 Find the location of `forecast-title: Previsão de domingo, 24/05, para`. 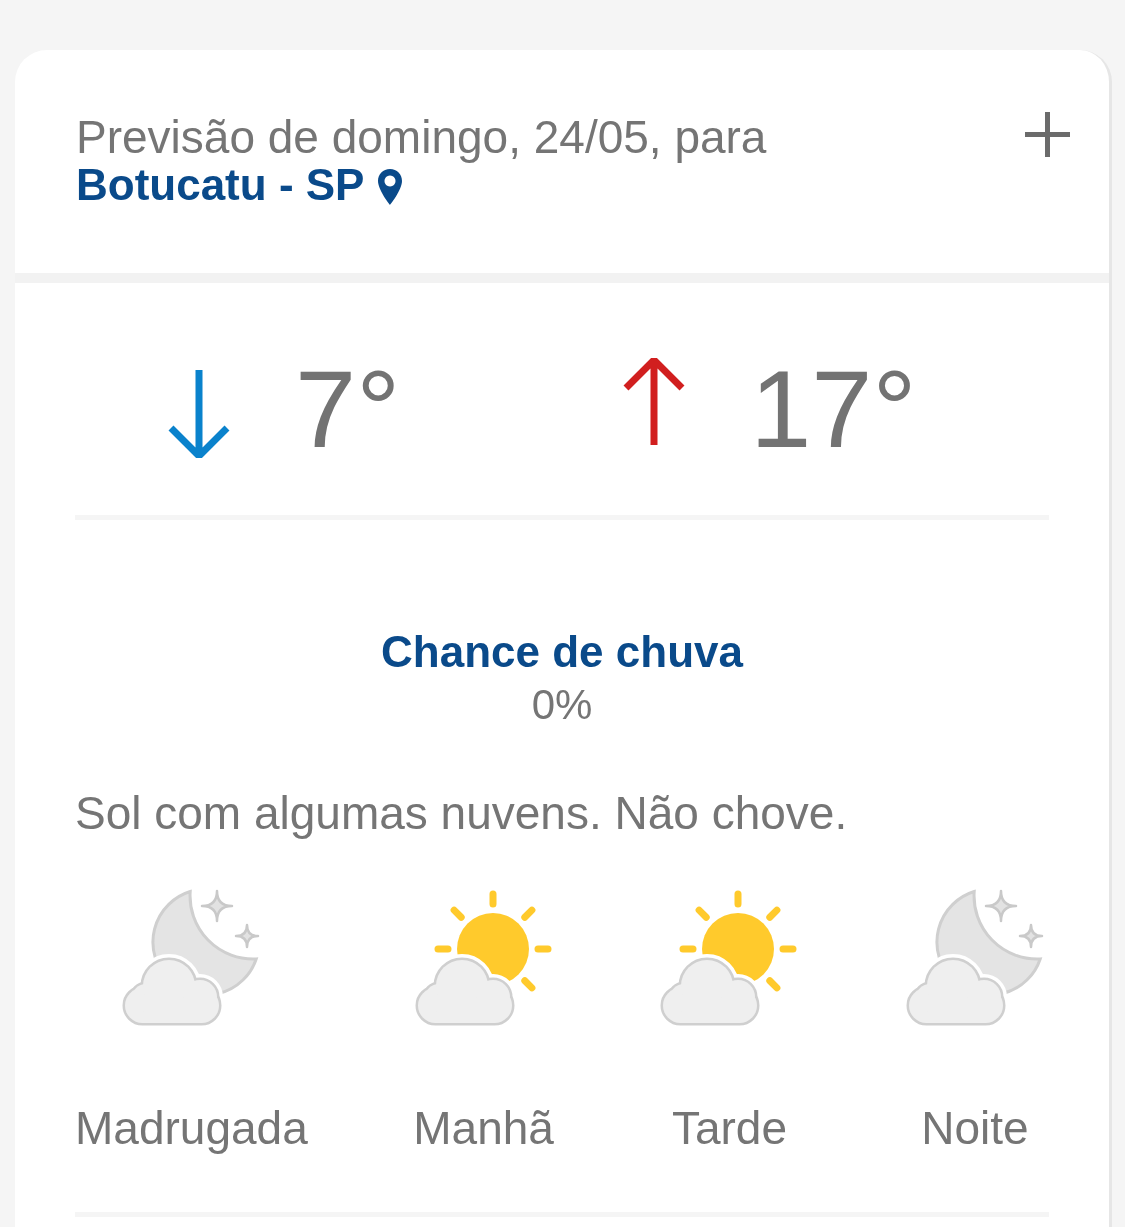

forecast-title: Previsão de domingo, 24/05, para is located at coordinates (421, 137).